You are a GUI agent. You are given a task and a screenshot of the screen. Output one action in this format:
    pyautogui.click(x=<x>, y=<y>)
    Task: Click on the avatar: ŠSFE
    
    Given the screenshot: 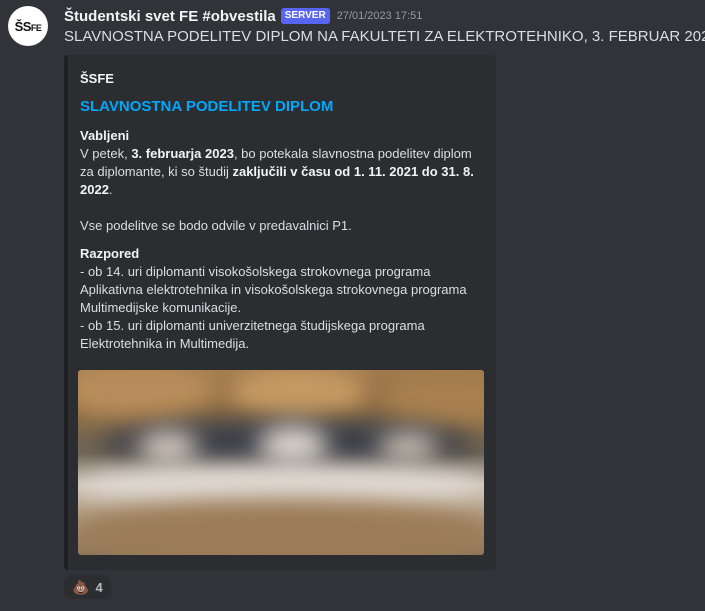 What is the action you would take?
    pyautogui.click(x=28, y=26)
    